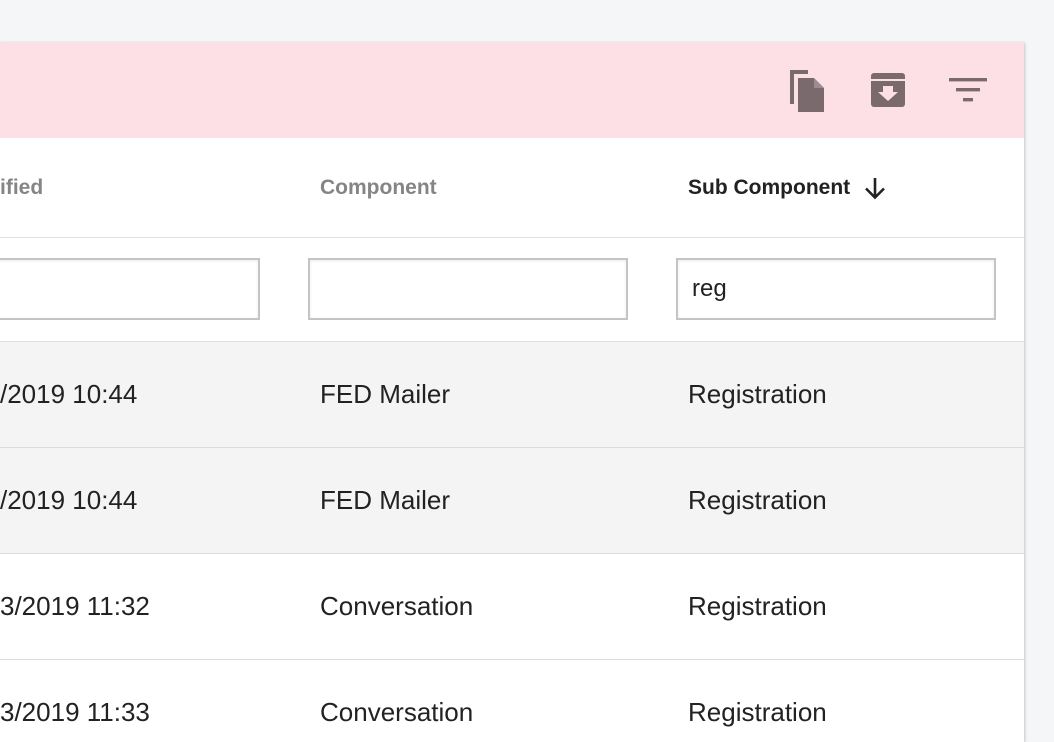 The height and width of the screenshot is (742, 1054). What do you see at coordinates (512, 188) in the screenshot?
I see `table-header-row: ified Component Sub Component` at bounding box center [512, 188].